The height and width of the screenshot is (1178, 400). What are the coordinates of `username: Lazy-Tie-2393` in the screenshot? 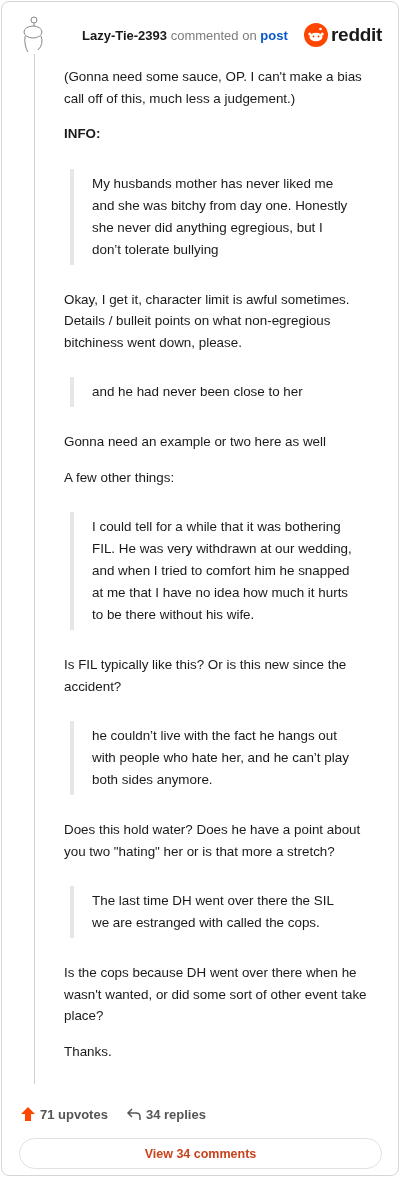 It's located at (125, 35).